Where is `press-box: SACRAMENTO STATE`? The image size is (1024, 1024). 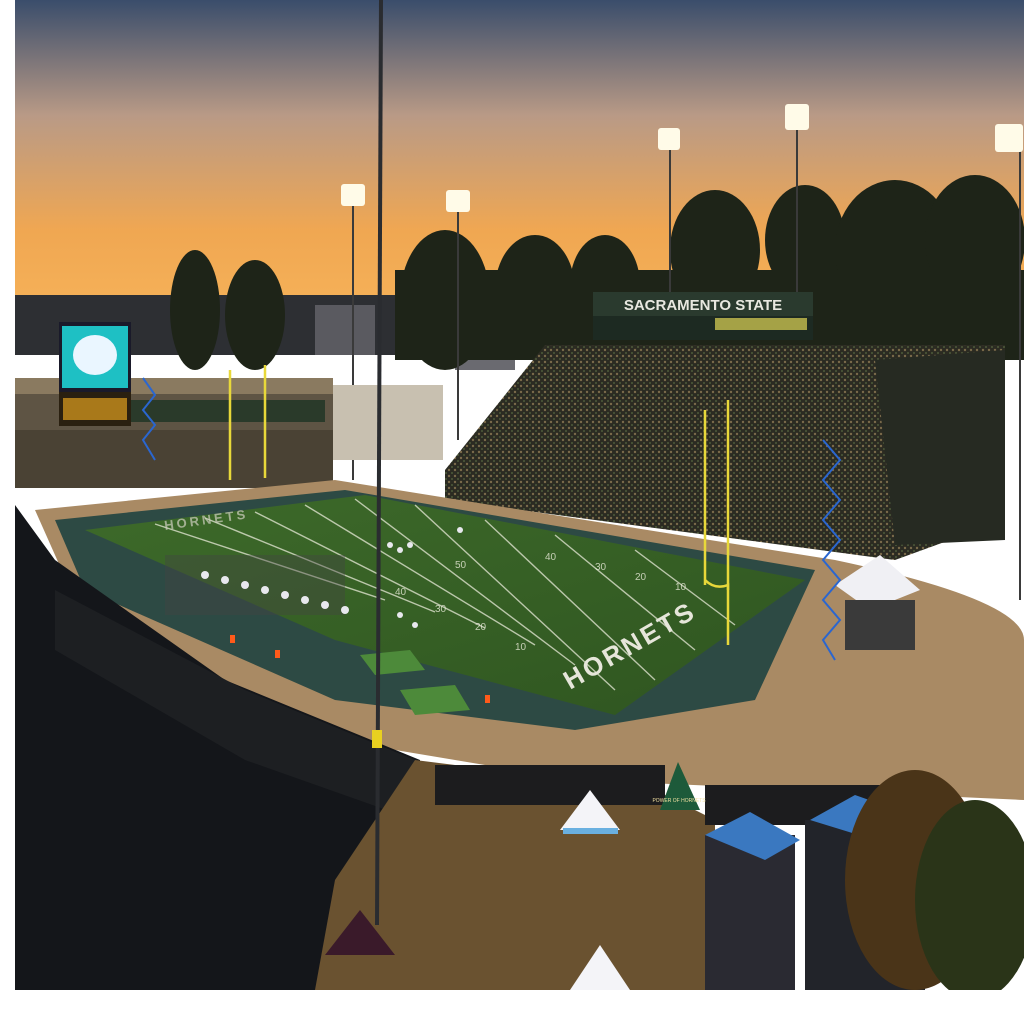 press-box: SACRAMENTO STATE is located at coordinates (703, 316).